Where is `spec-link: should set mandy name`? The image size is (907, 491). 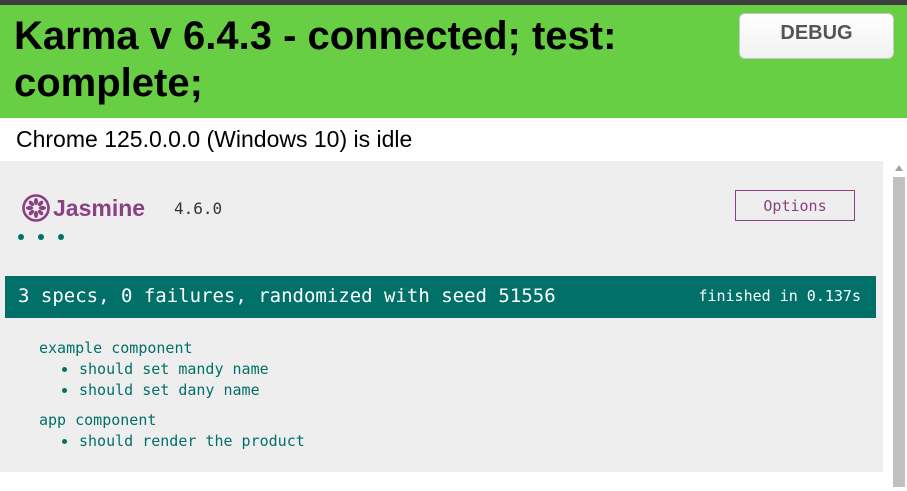
spec-link: should set mandy name is located at coordinates (165, 369).